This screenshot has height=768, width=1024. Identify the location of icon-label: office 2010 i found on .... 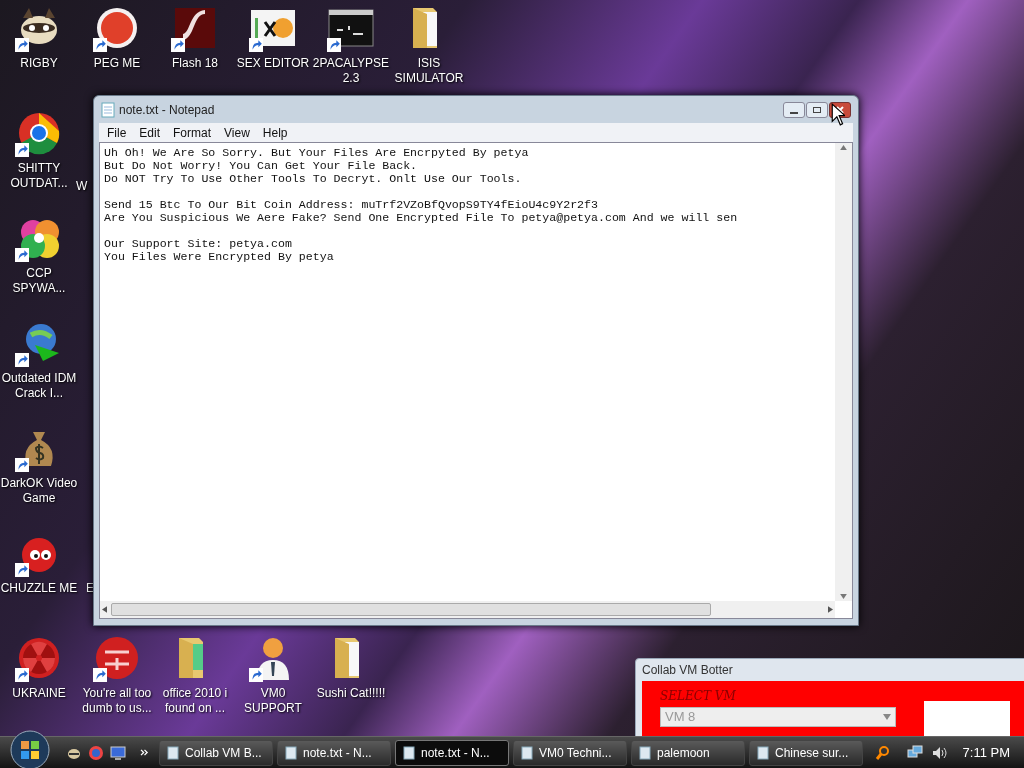
(195, 701).